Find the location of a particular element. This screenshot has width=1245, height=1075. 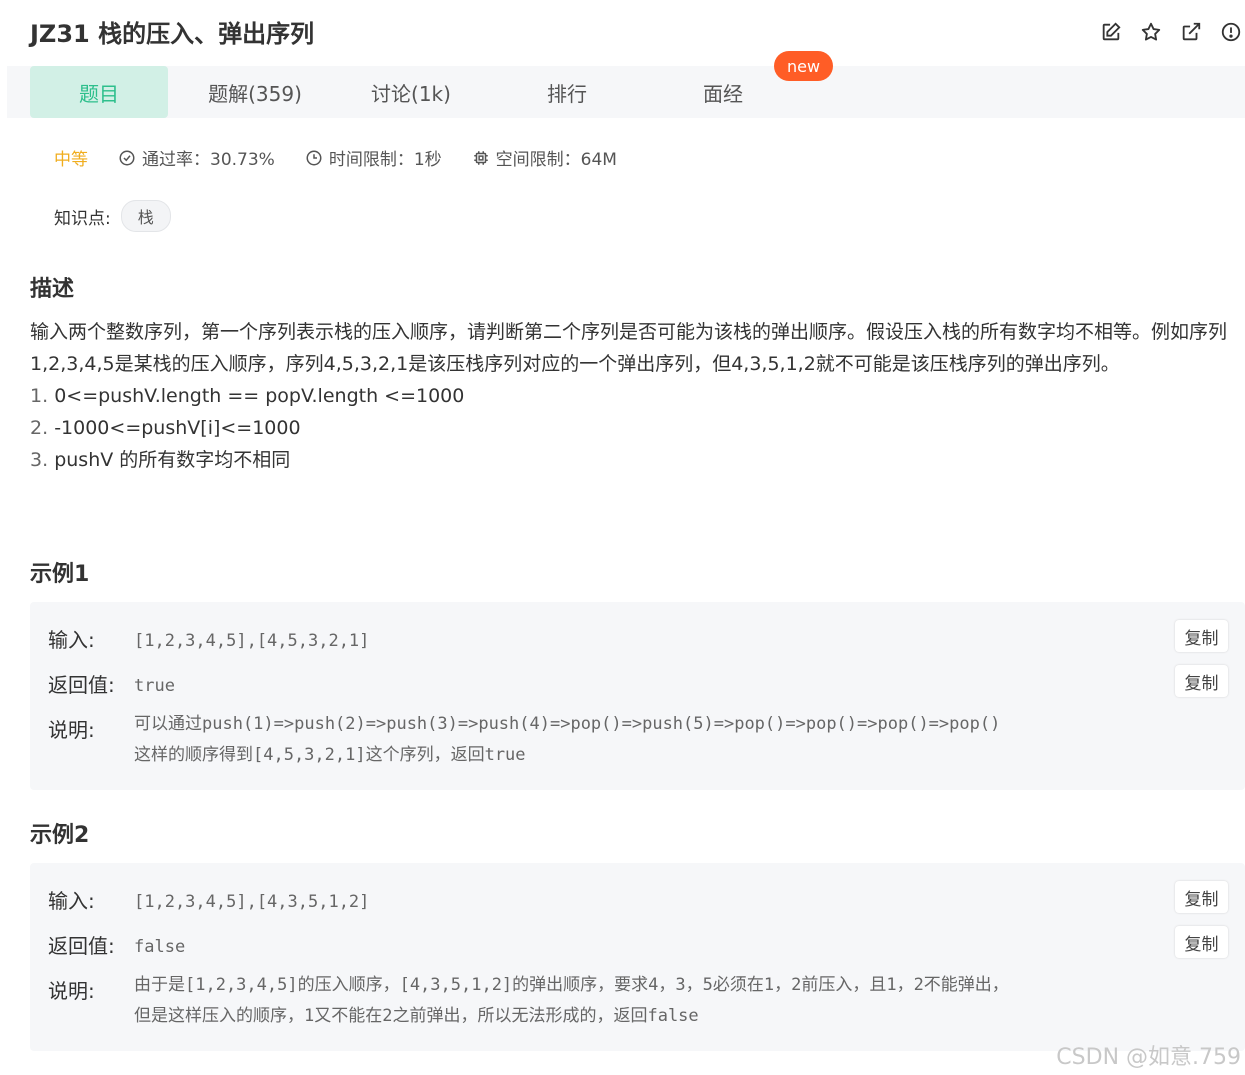

tab-ranking: 排行 is located at coordinates (567, 92).